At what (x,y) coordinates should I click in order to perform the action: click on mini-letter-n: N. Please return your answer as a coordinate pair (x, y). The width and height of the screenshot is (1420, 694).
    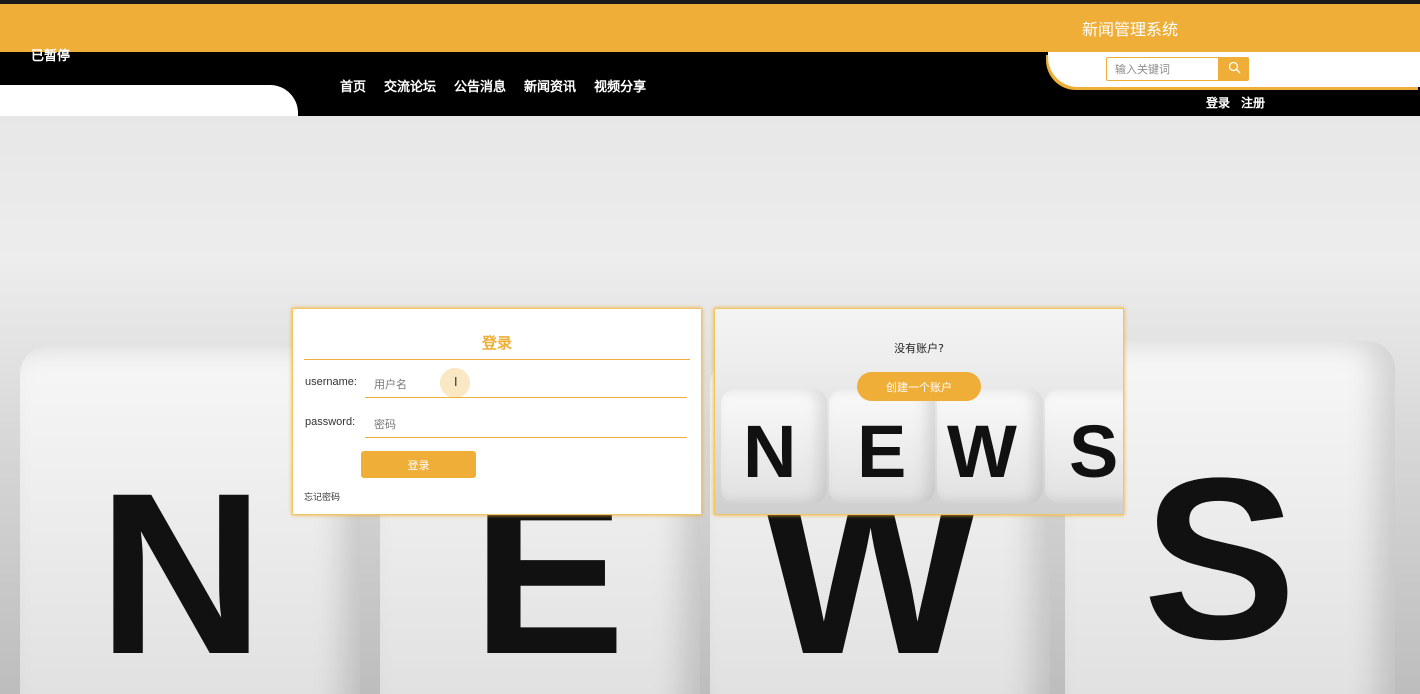
    Looking at the image, I should click on (770, 451).